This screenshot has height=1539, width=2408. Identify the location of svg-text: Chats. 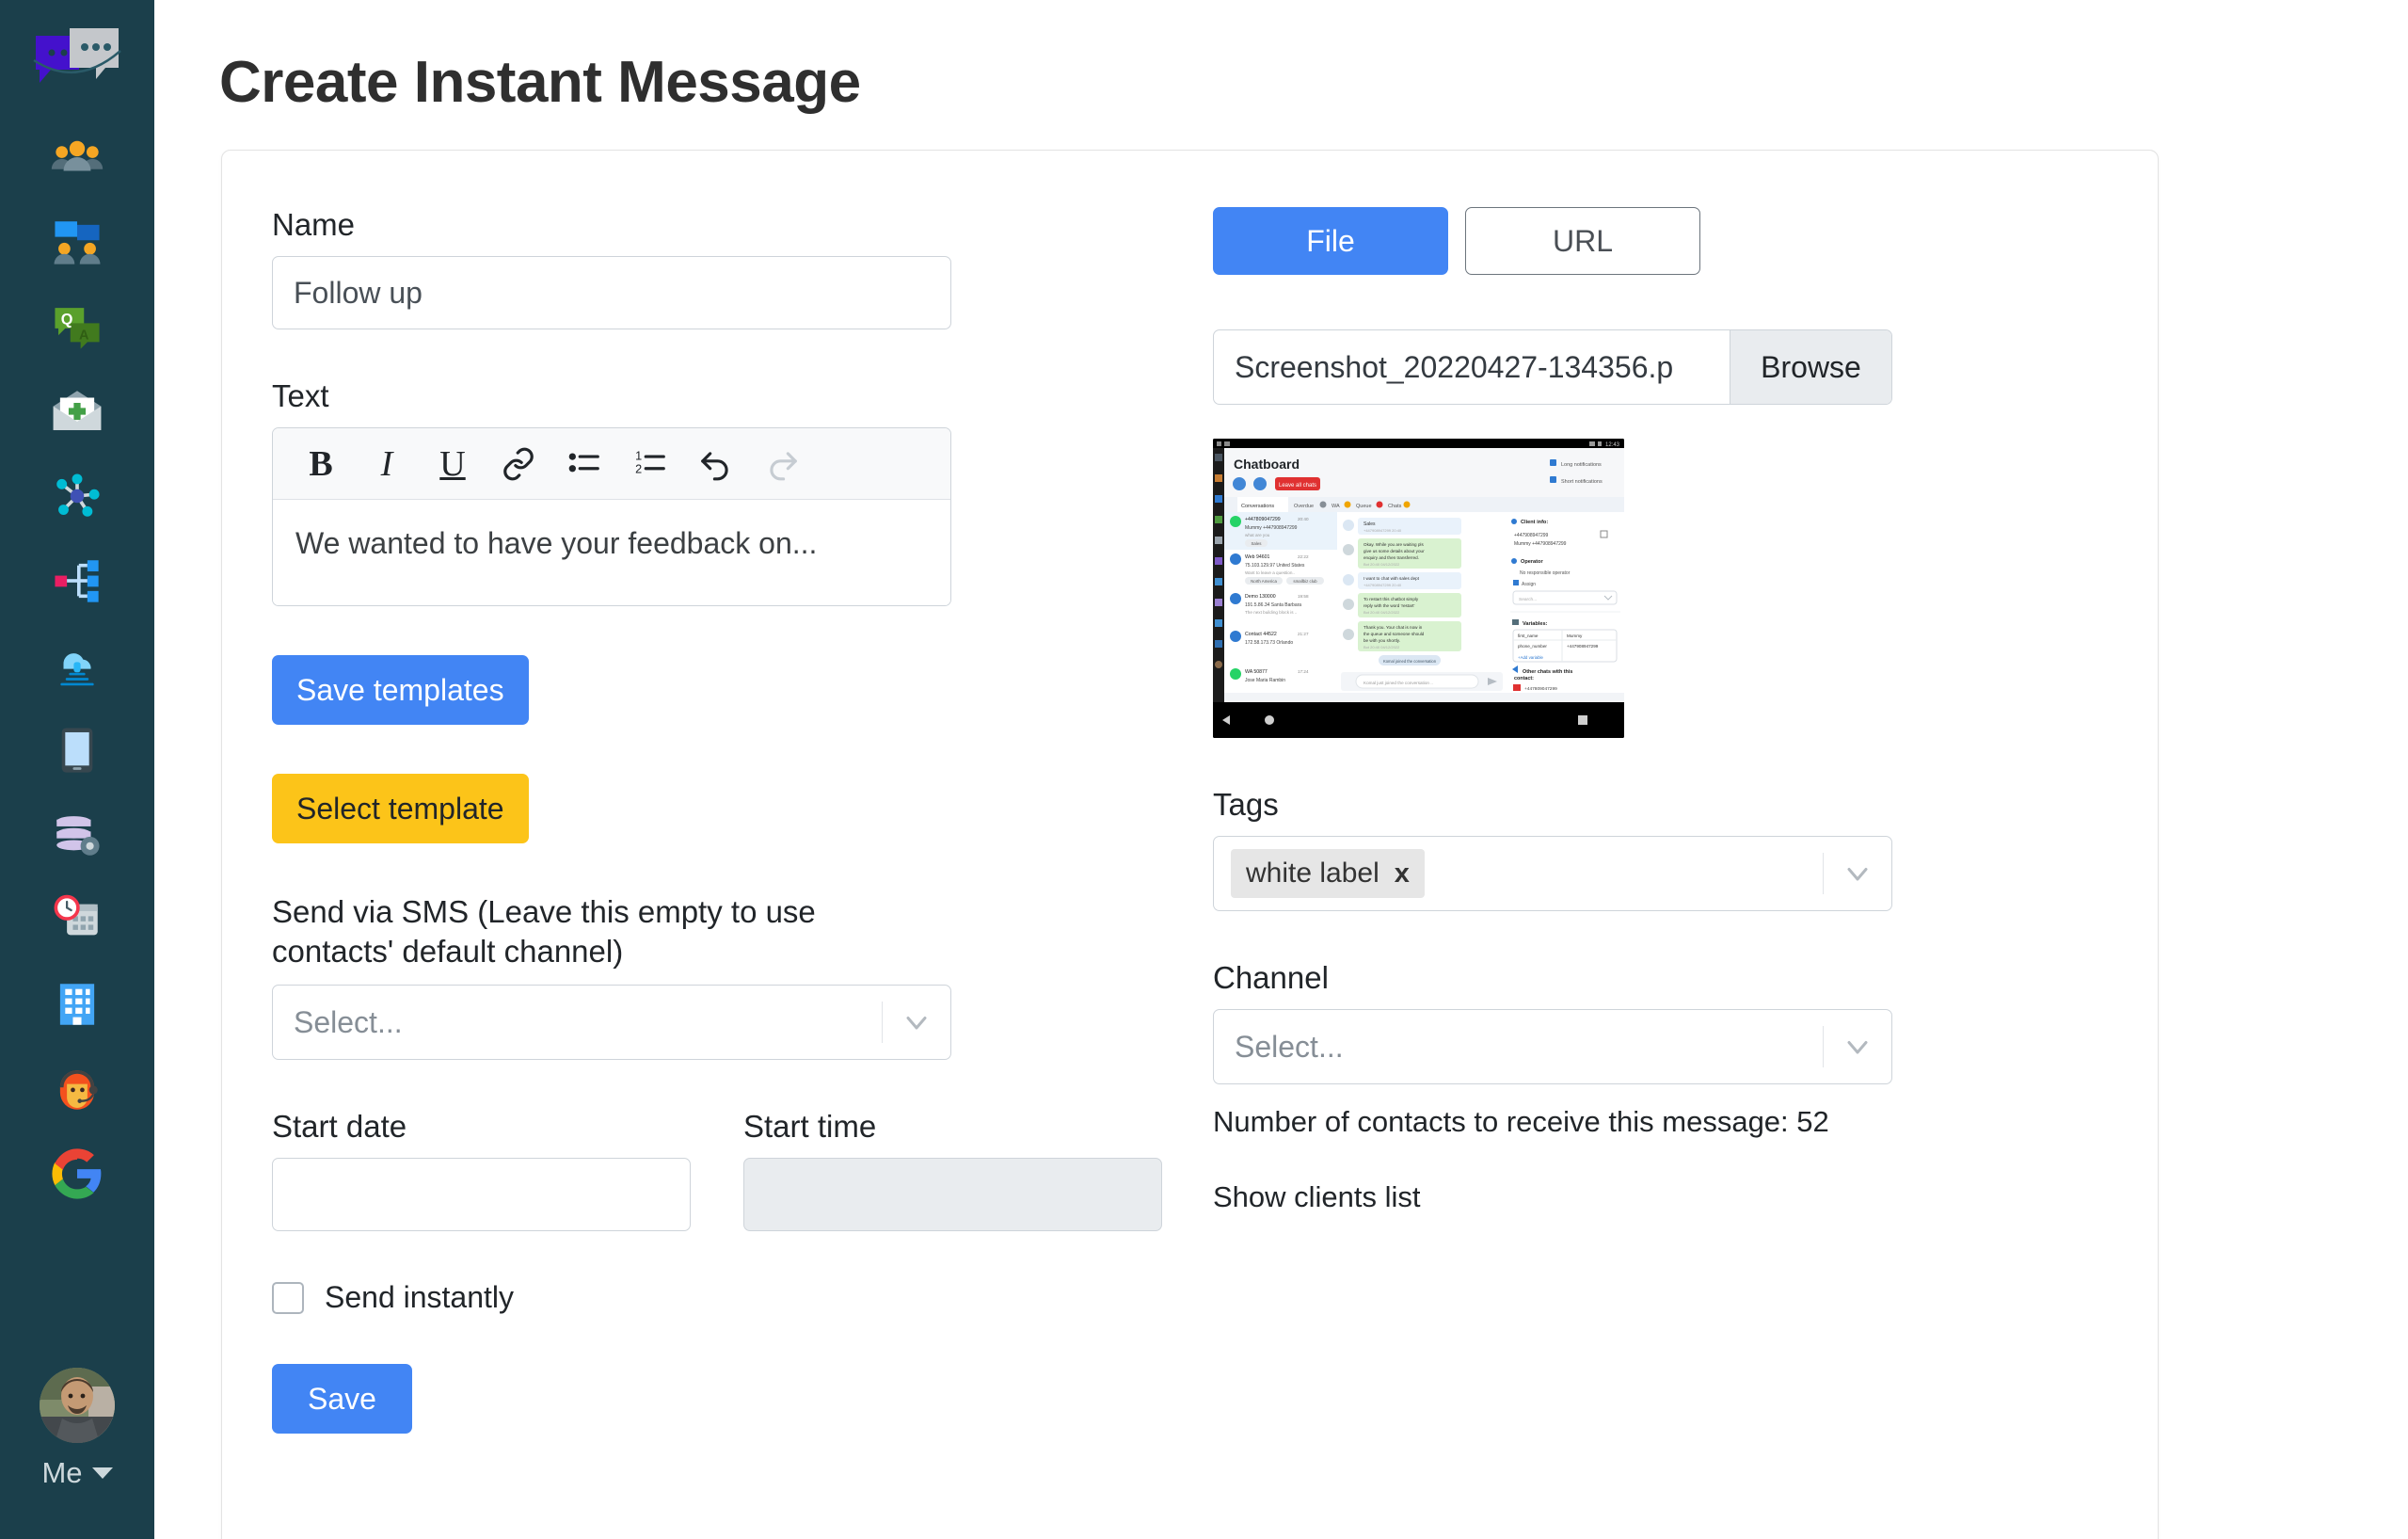
(1395, 506).